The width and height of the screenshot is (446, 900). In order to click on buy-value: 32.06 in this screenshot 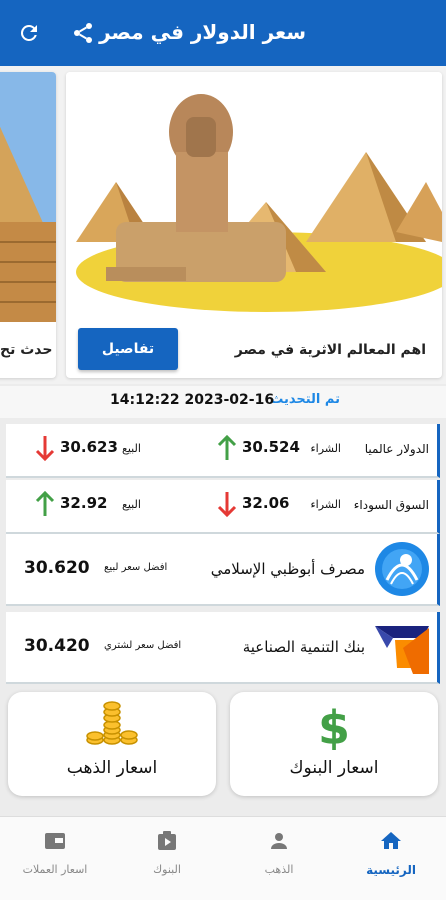, I will do `click(266, 503)`.